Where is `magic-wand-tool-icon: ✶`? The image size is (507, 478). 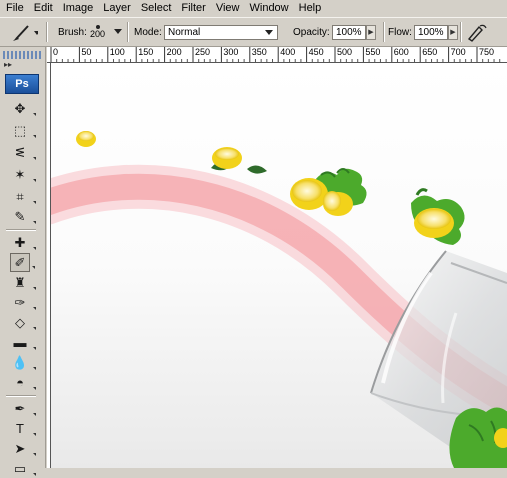
magic-wand-tool-icon: ✶ is located at coordinates (23, 174).